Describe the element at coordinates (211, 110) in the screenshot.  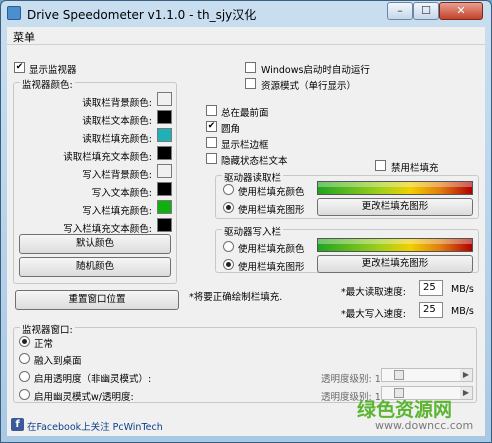
I see `always-on-top-checkbox` at that location.